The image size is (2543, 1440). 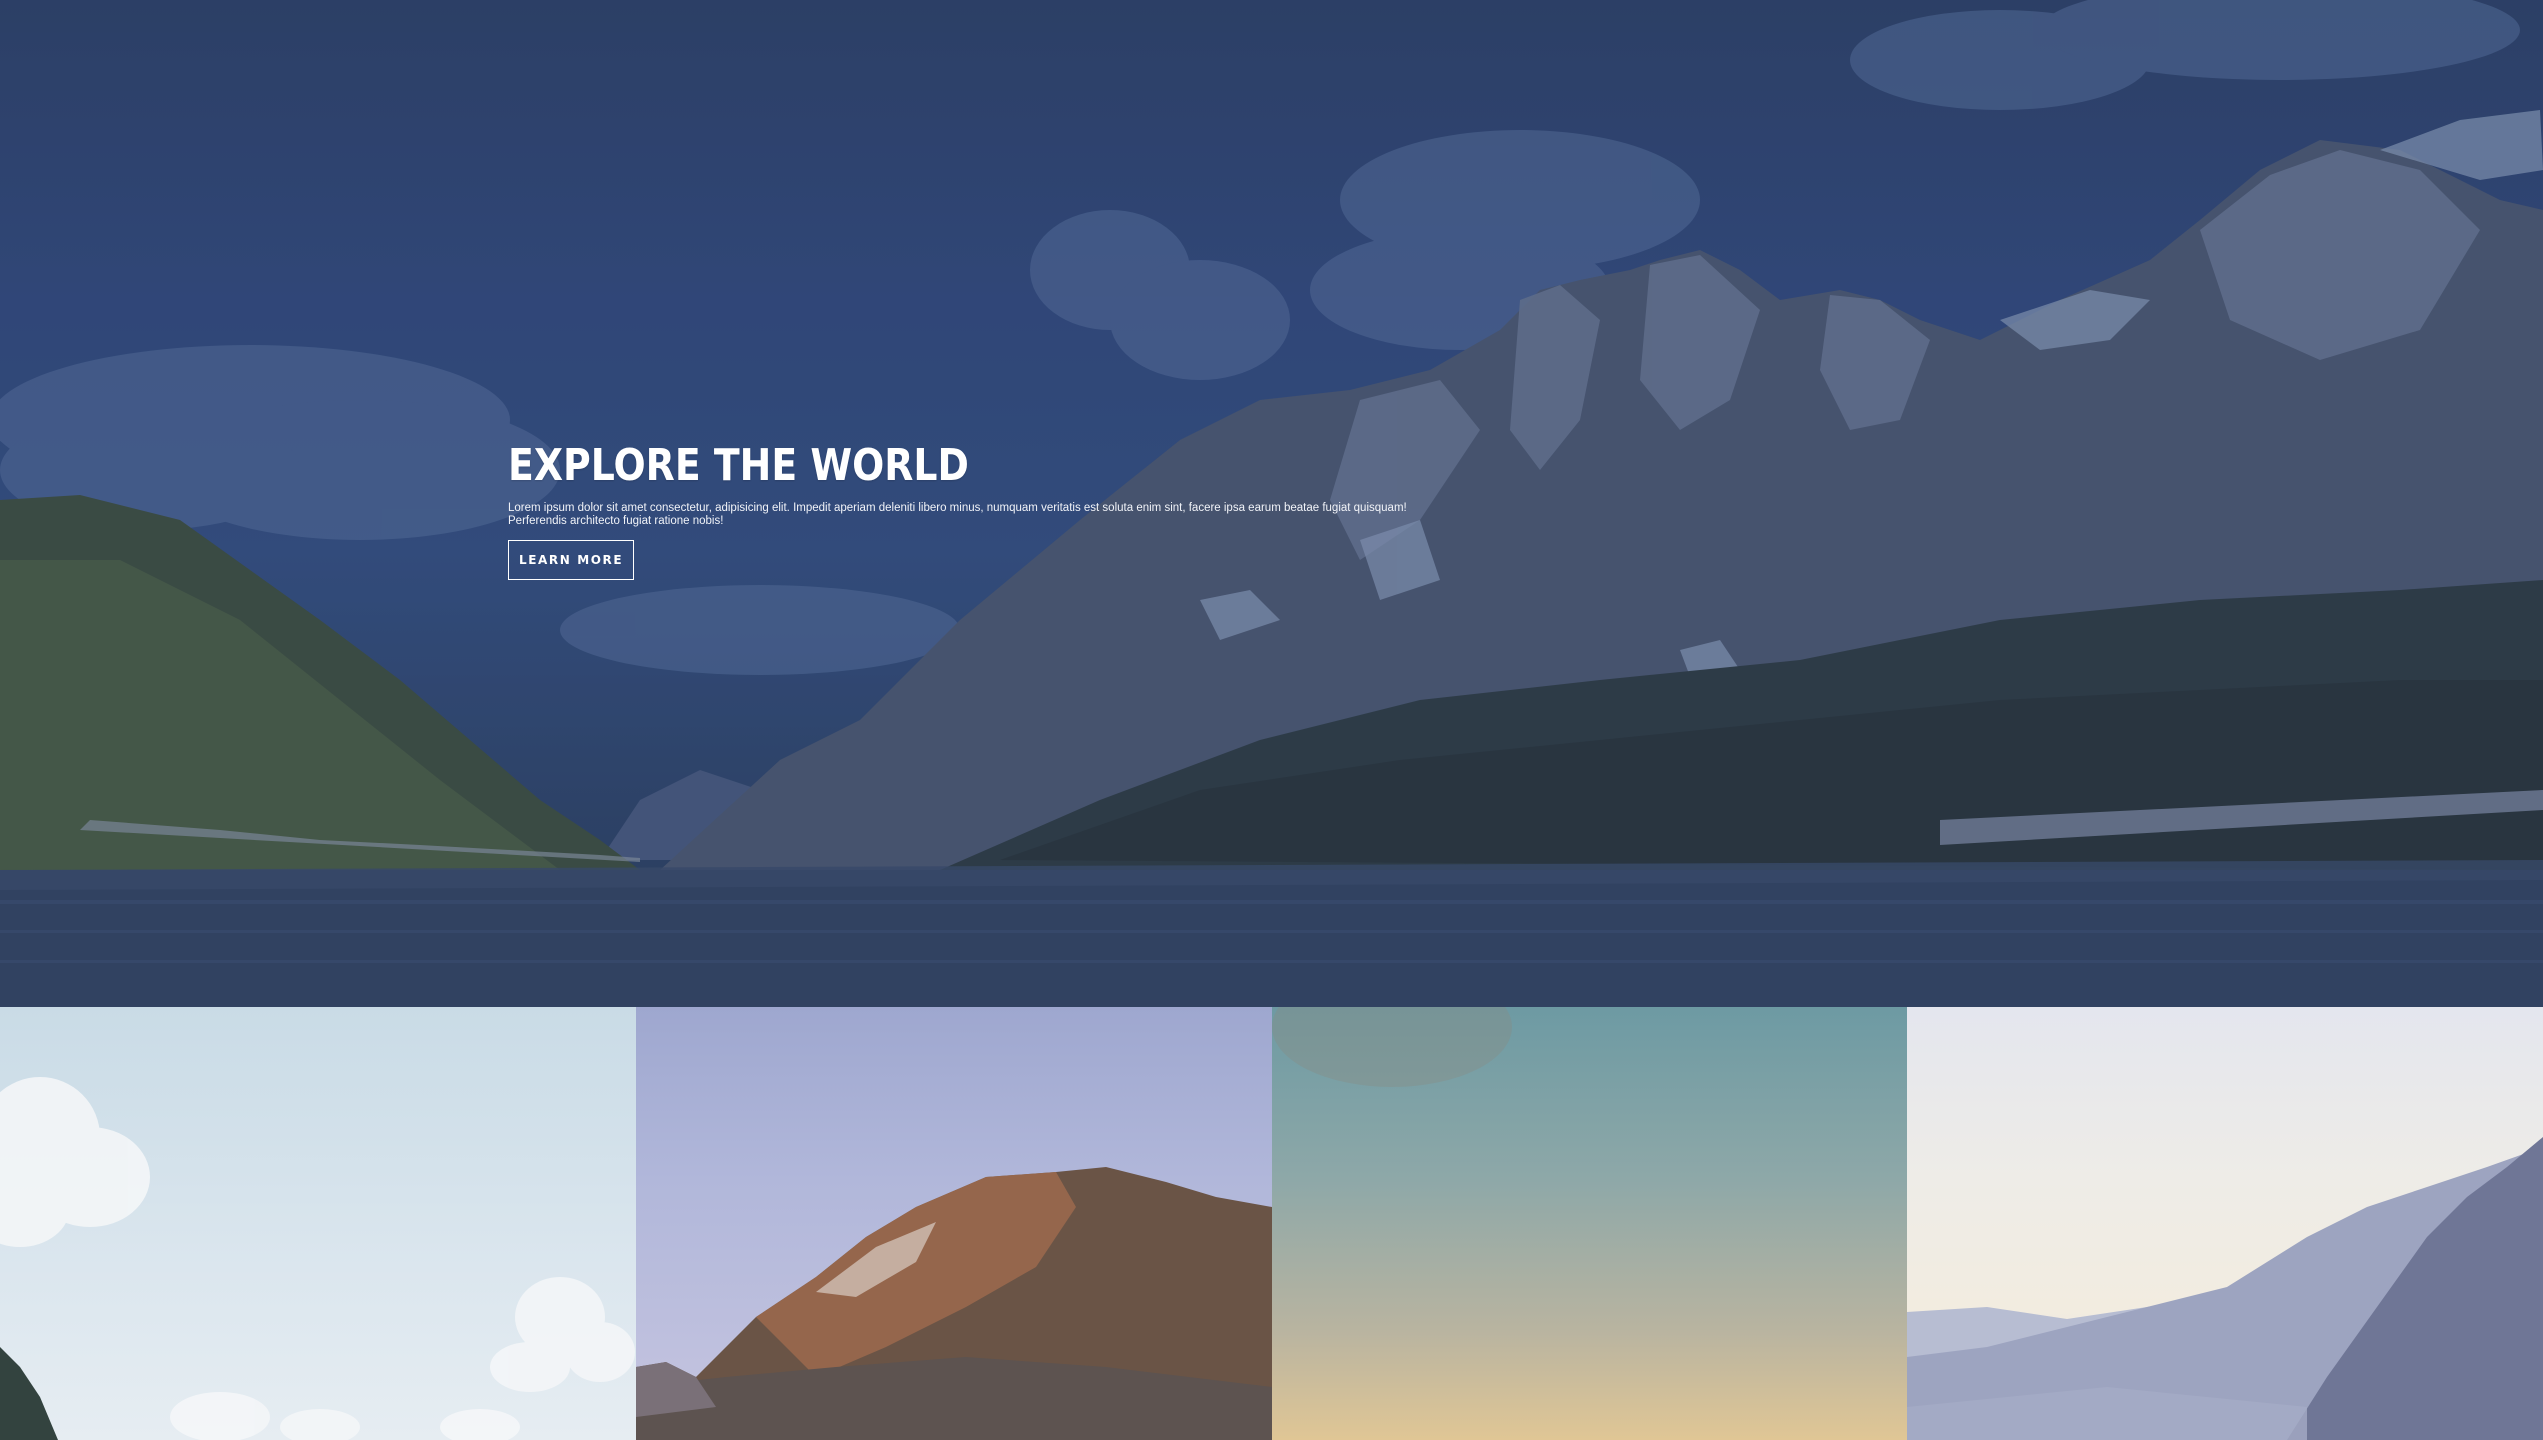 I want to click on gallery-image-mountain, so click(x=954, y=1303).